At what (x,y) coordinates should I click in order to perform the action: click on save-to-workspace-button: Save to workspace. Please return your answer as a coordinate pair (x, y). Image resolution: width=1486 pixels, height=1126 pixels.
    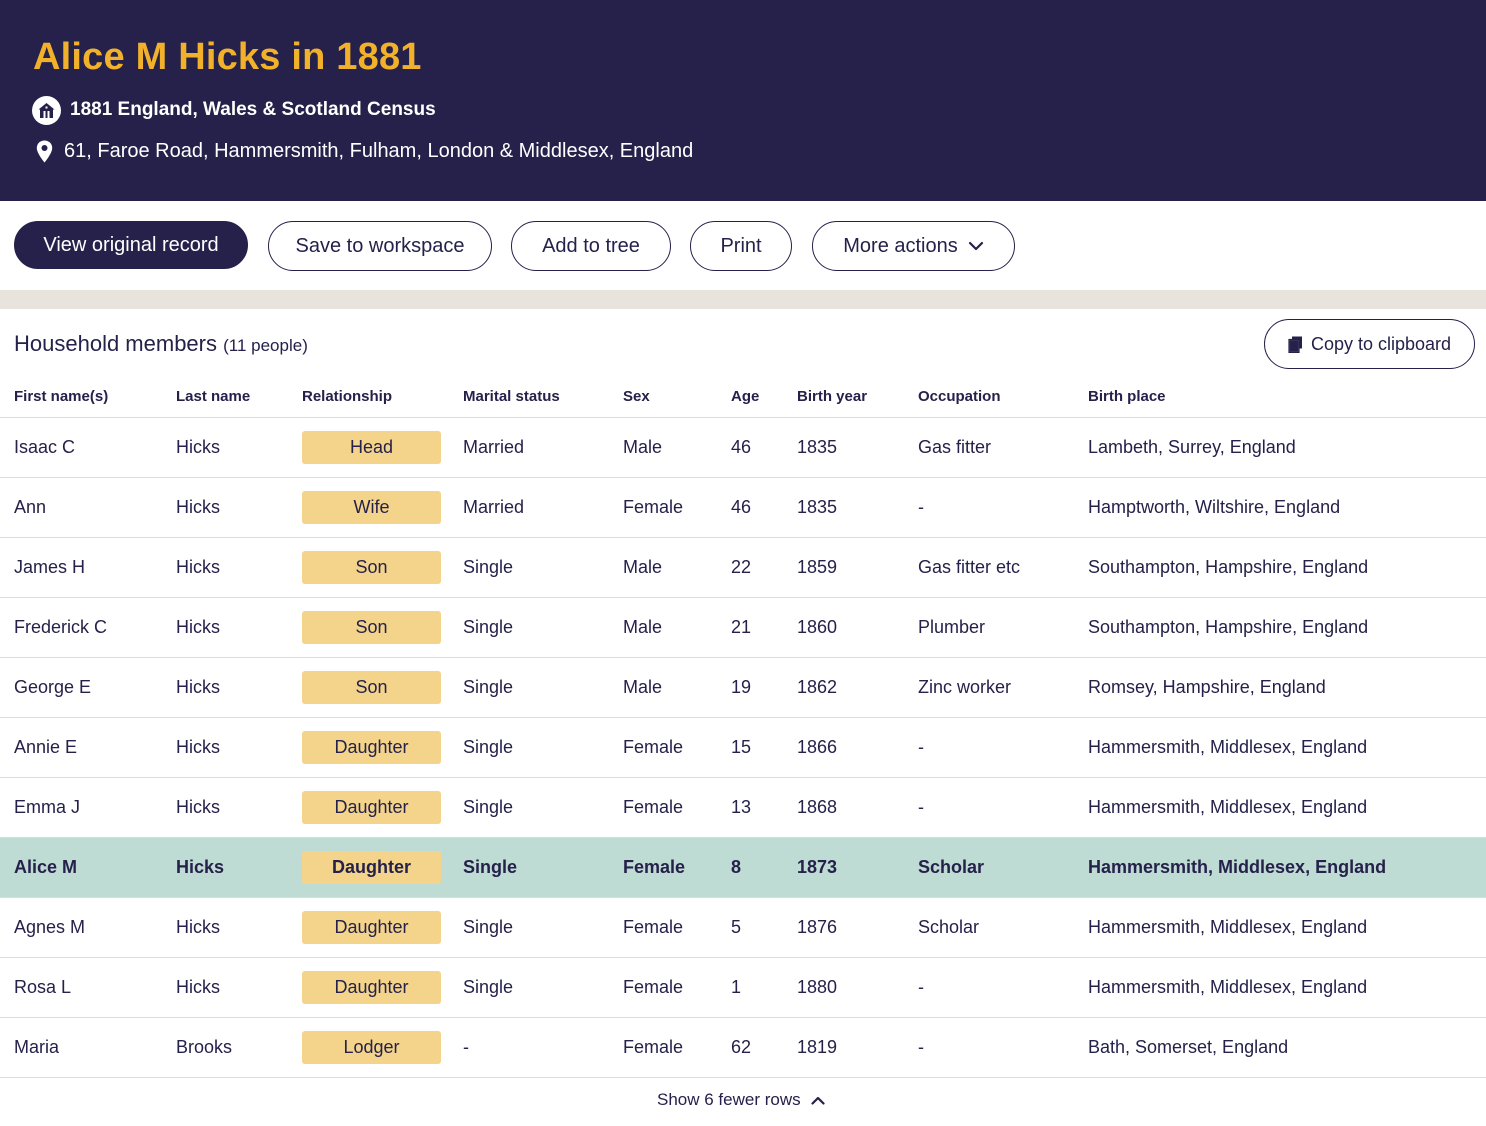
    Looking at the image, I should click on (380, 246).